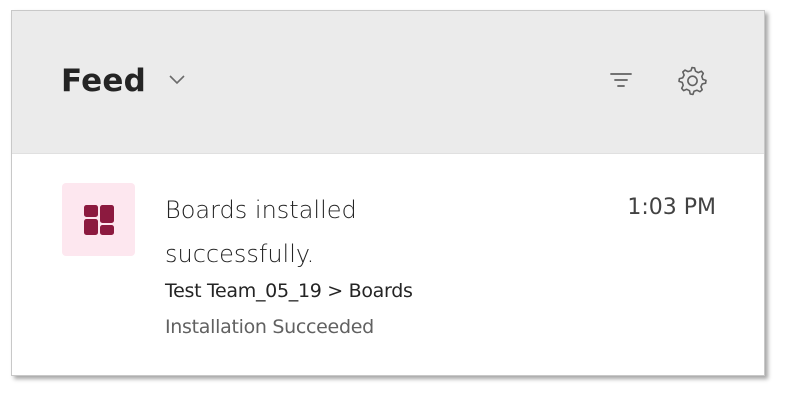 The height and width of the screenshot is (400, 786). Describe the element at coordinates (103, 81) in the screenshot. I see `feed-title: Feed` at that location.